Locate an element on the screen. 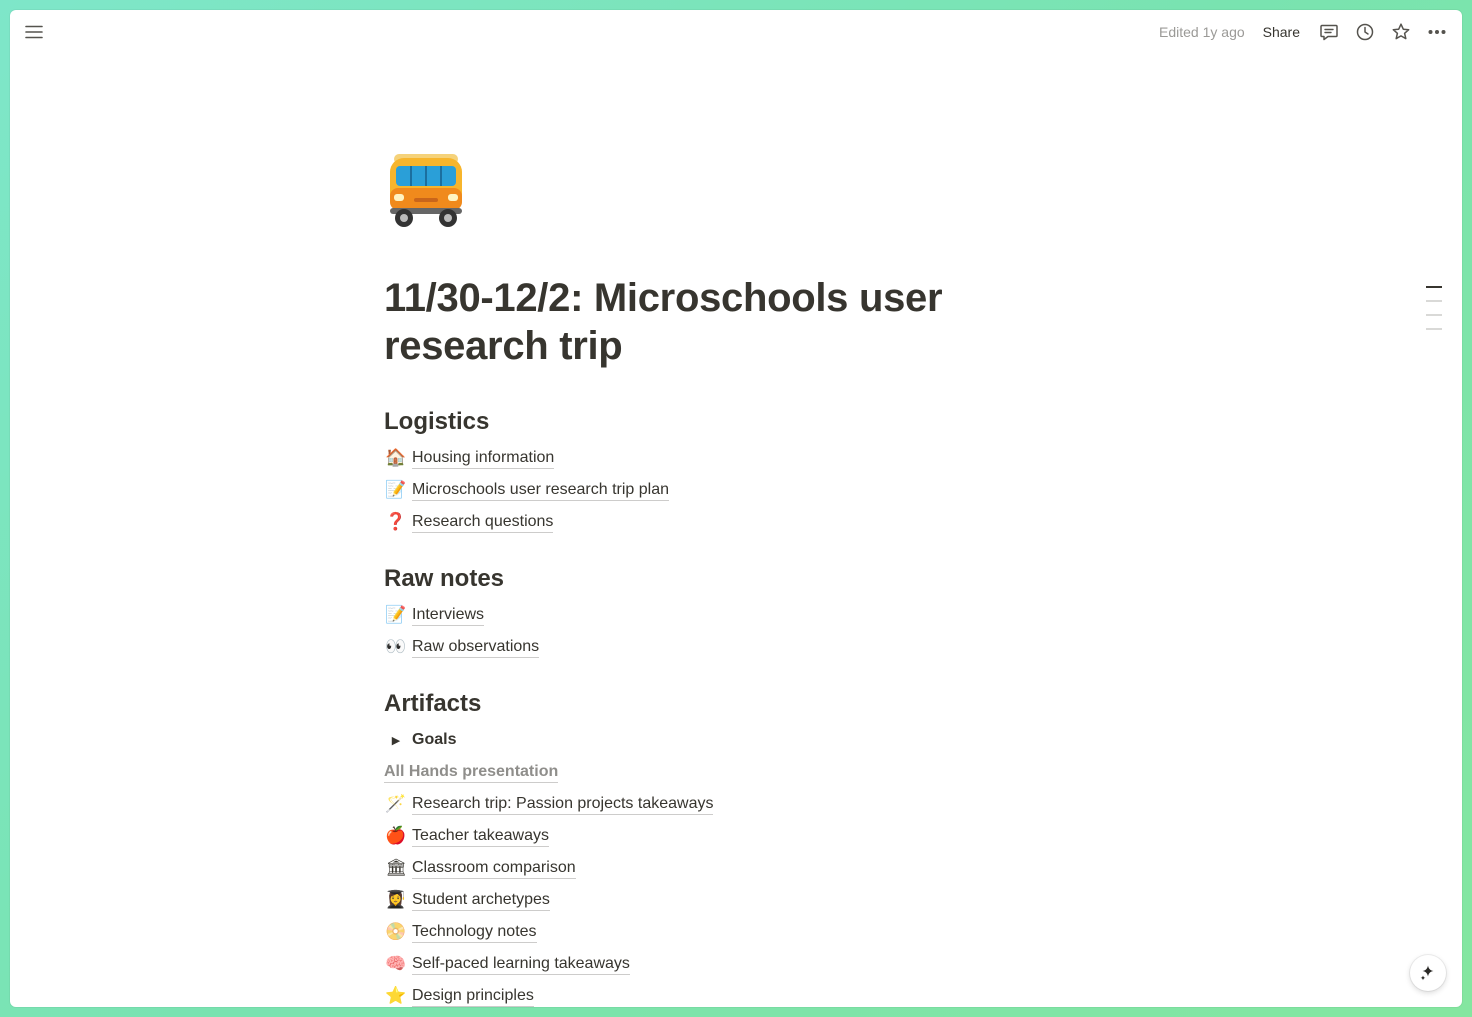  page-link-research-questions: ❓ Research questions is located at coordinates (469, 522).